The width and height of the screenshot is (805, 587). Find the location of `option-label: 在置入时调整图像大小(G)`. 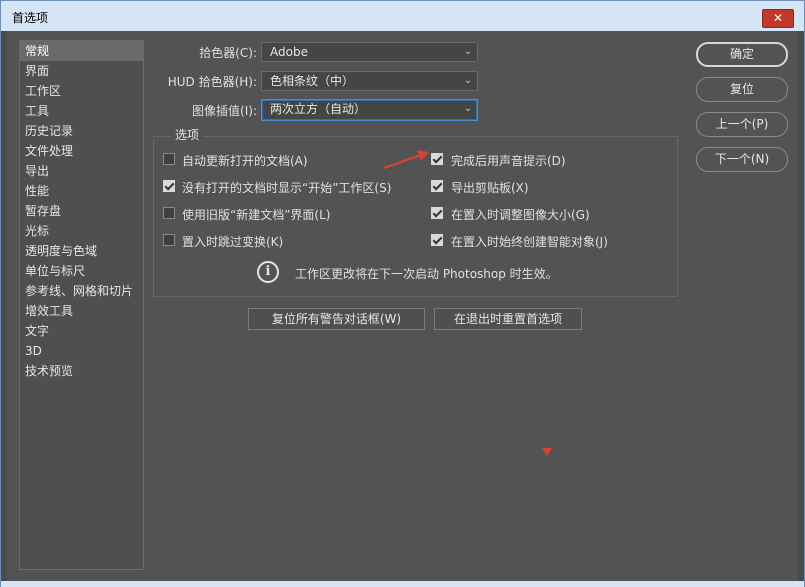

option-label: 在置入时调整图像大小(G) is located at coordinates (520, 214).